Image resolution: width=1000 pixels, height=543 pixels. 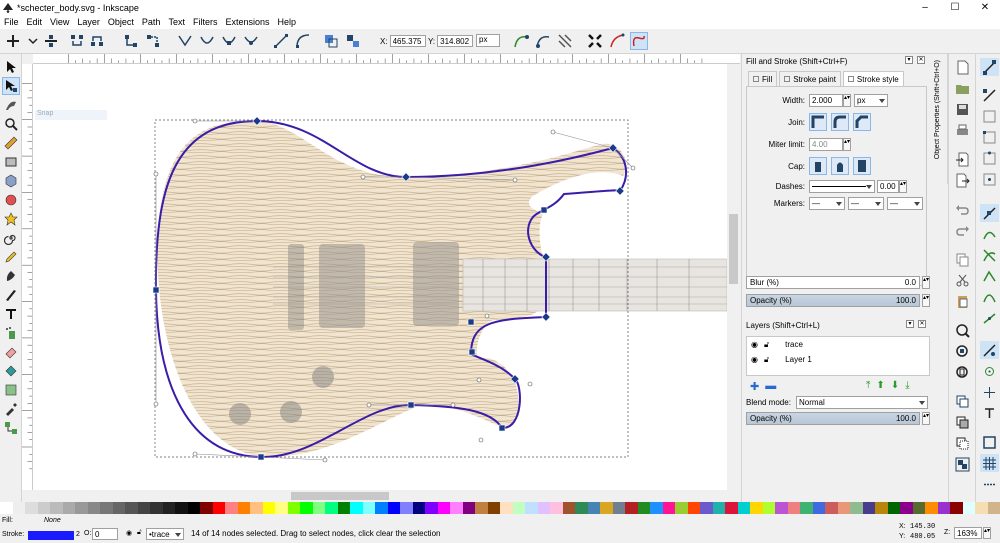 What do you see at coordinates (989, 158) in the screenshot?
I see `snap-bbox-midpoint-icon` at bounding box center [989, 158].